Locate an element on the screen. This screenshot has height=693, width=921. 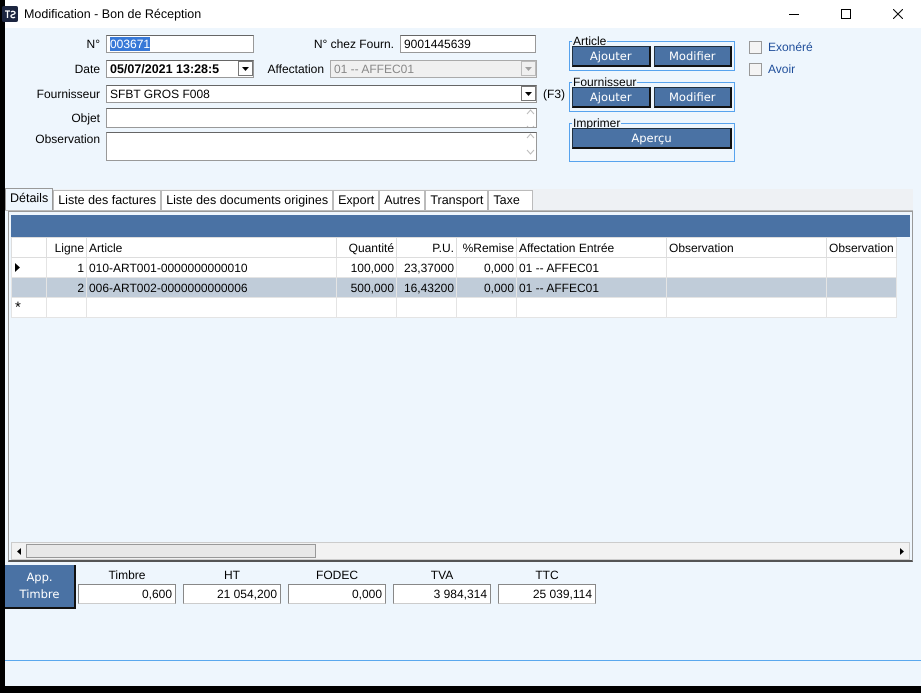
apply-stamp-button: App. Timbre is located at coordinates (40, 587).